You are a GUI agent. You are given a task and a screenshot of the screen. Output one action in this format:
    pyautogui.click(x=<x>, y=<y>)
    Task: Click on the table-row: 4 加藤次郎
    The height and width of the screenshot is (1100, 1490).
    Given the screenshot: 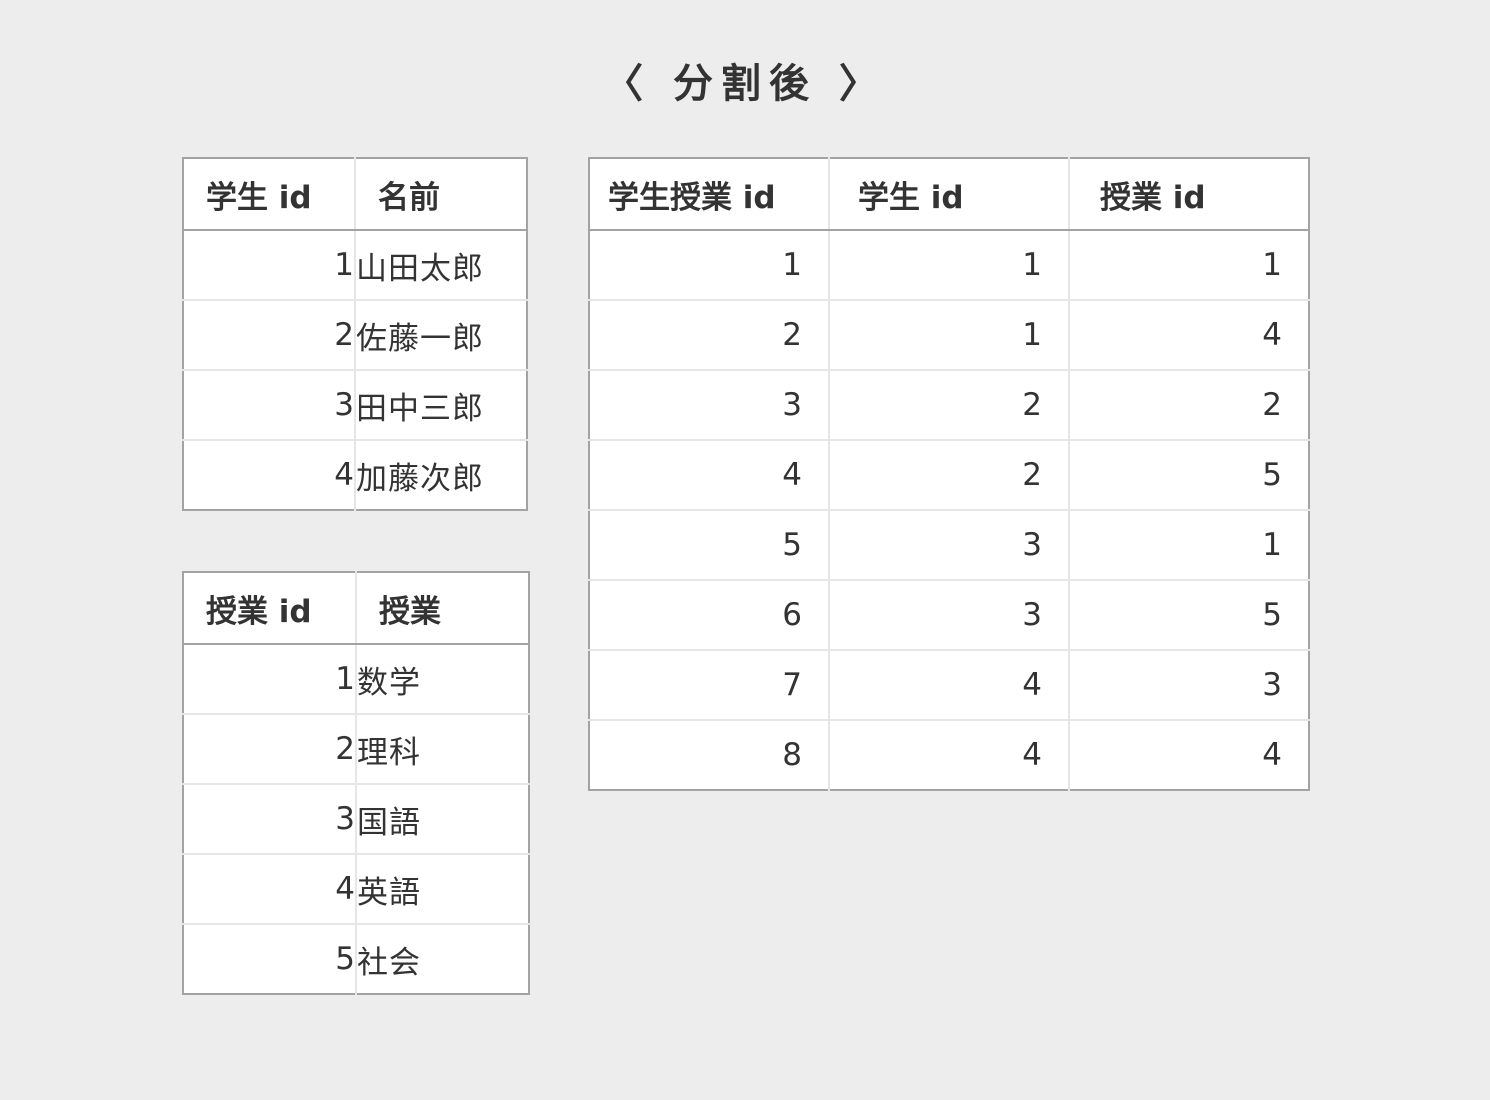 What is the action you would take?
    pyautogui.click(x=355, y=474)
    